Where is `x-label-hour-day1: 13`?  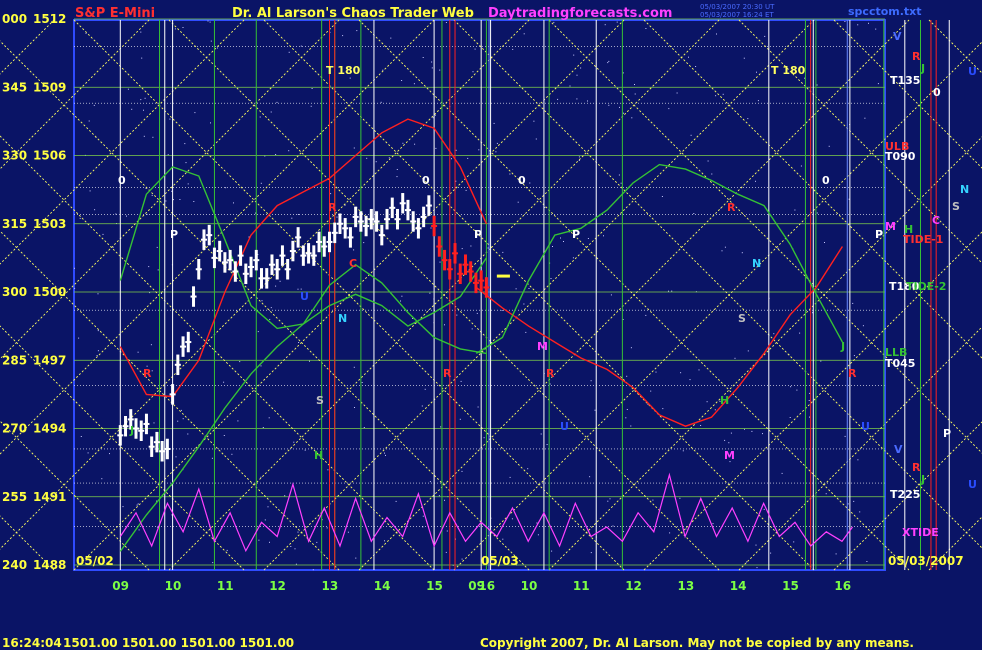
x-label-hour-day1: 13 is located at coordinates (330, 586).